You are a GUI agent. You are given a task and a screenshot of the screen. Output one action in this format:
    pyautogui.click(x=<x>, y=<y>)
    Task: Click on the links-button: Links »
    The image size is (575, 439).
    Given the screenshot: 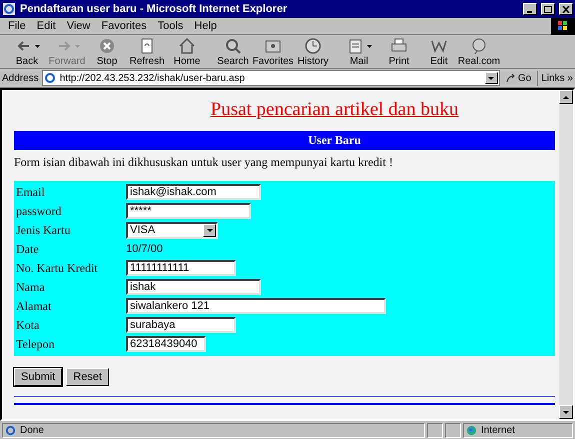 What is the action you would take?
    pyautogui.click(x=555, y=78)
    